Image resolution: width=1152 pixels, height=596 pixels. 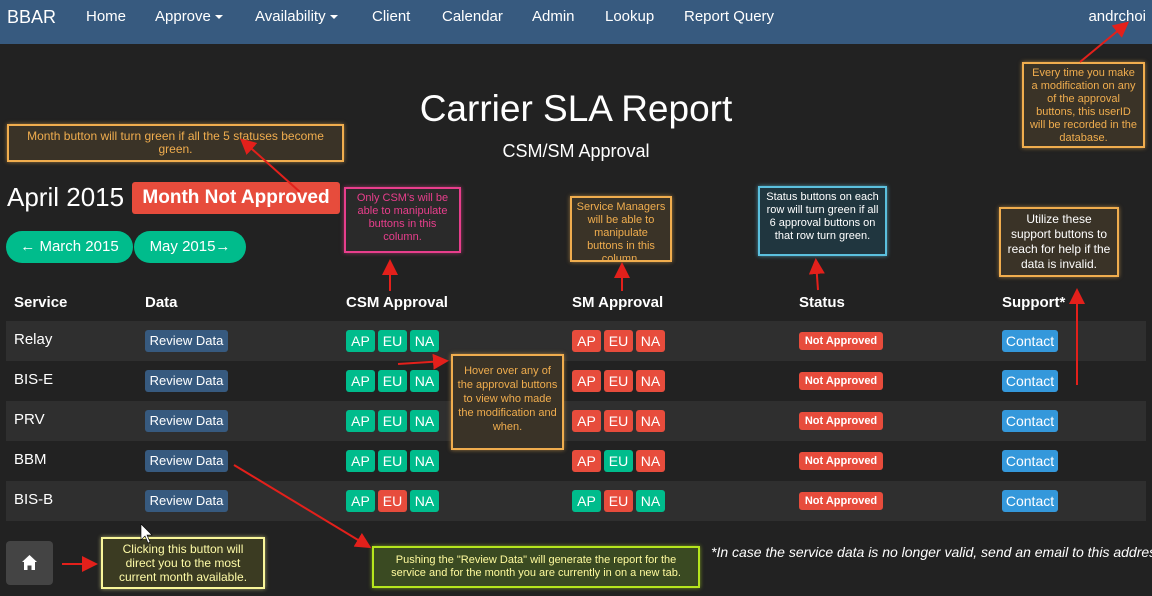 I want to click on col-header-sm: SM Approval, so click(x=618, y=302).